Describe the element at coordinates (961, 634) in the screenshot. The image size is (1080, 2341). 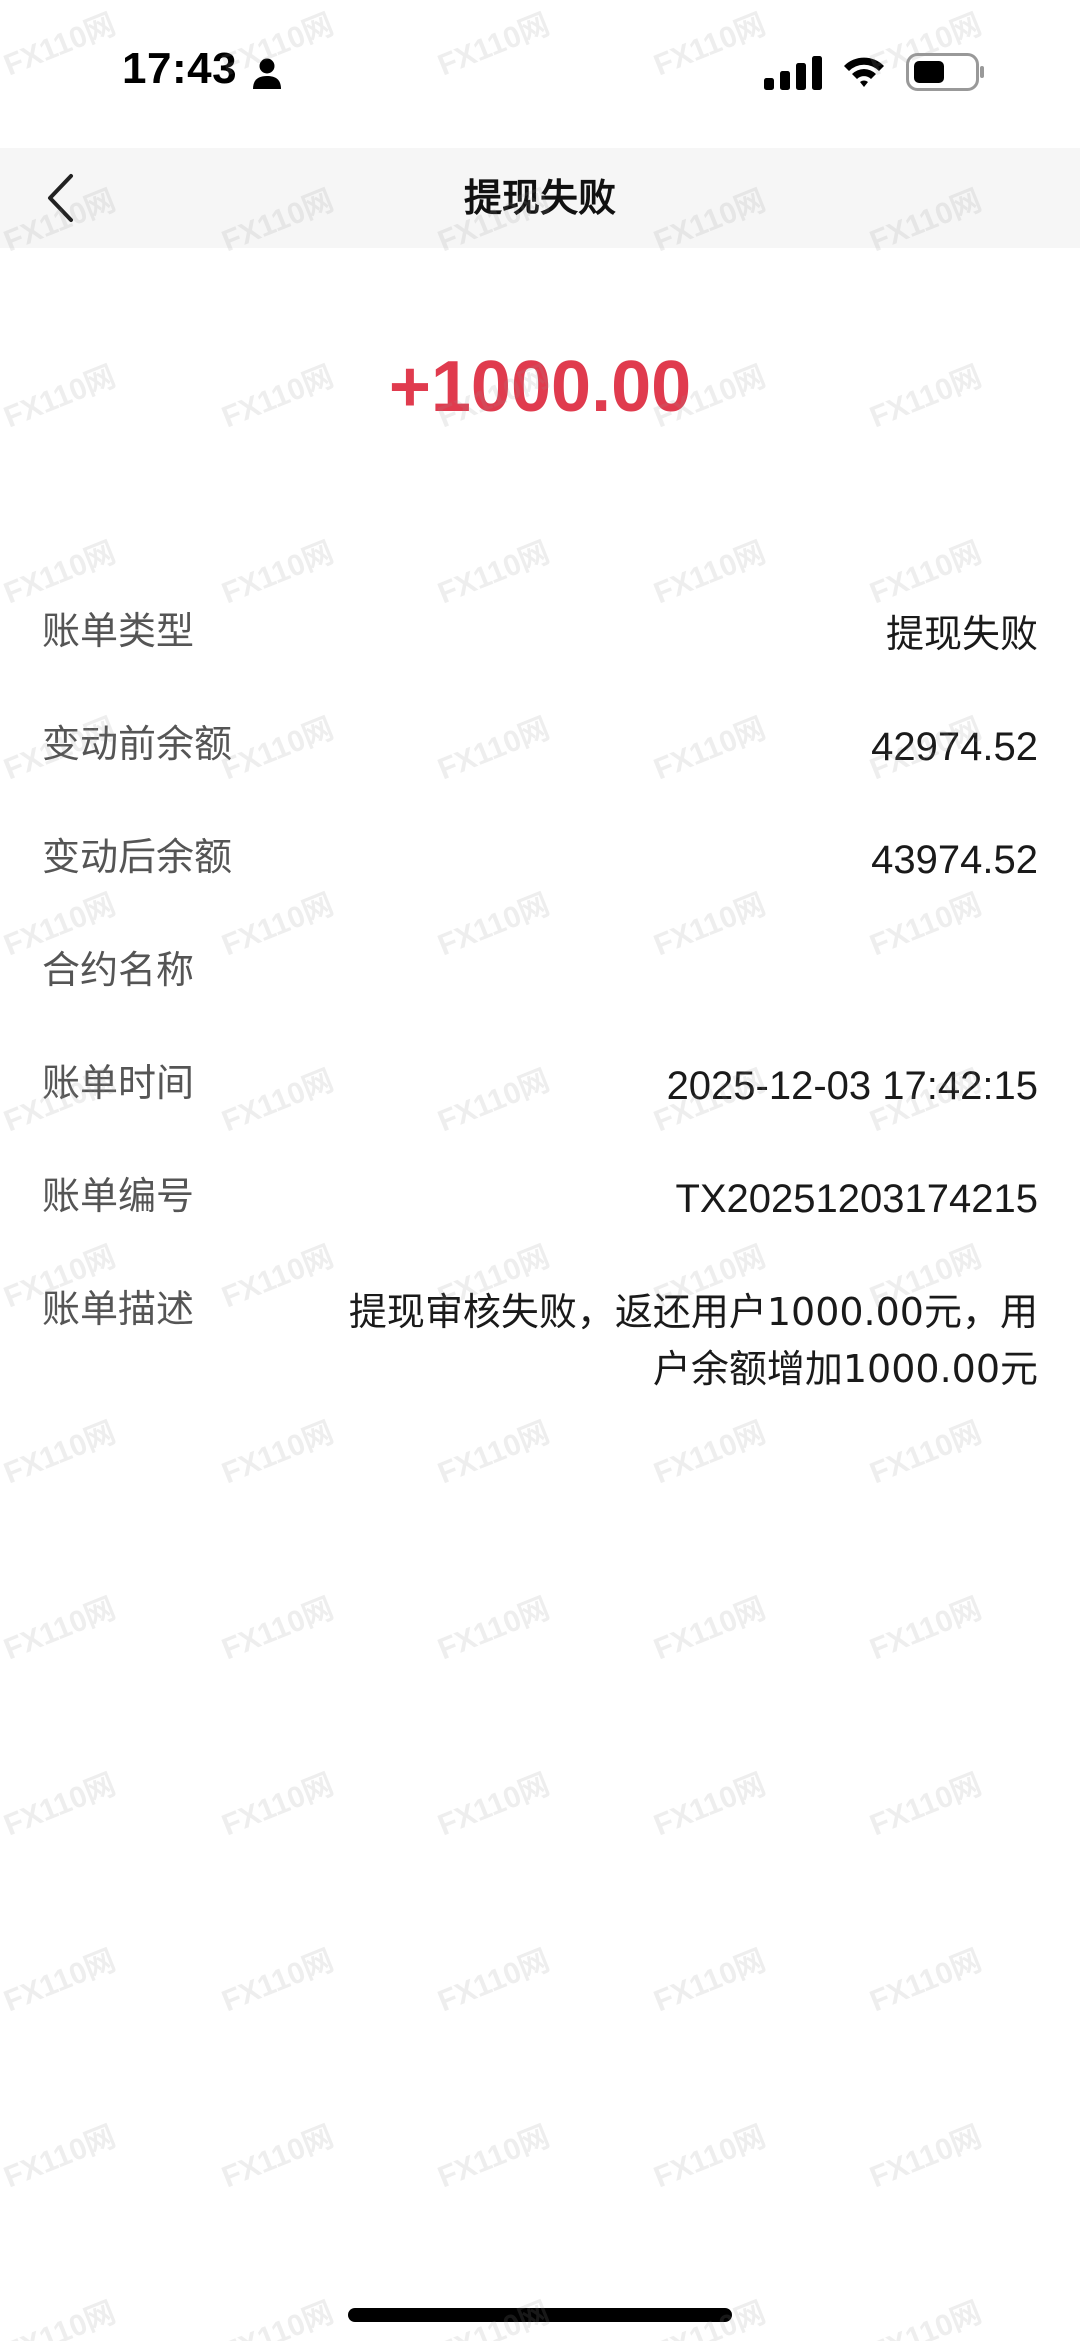
I see `detail-value: 提现失败` at that location.